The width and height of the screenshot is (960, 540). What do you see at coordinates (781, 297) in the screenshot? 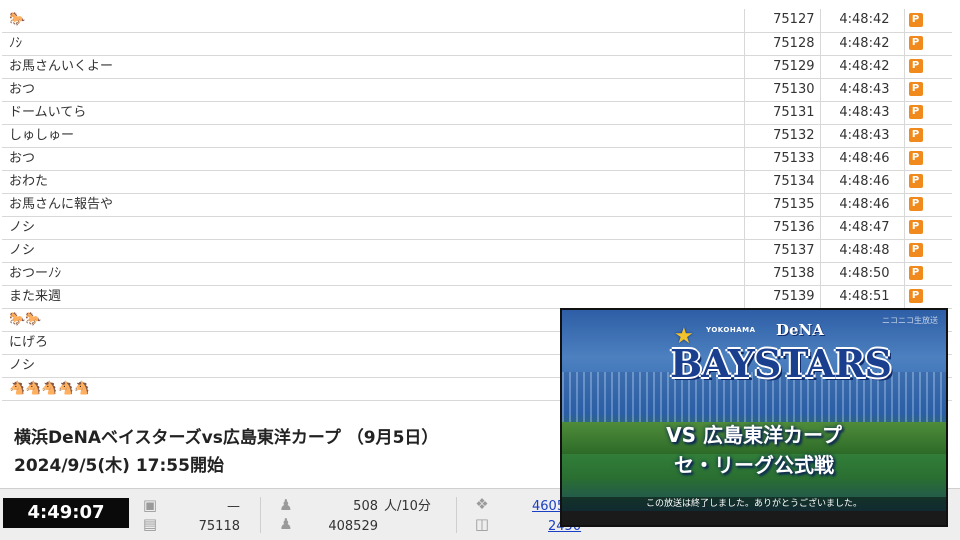
I see `comment-number: 75139` at bounding box center [781, 297].